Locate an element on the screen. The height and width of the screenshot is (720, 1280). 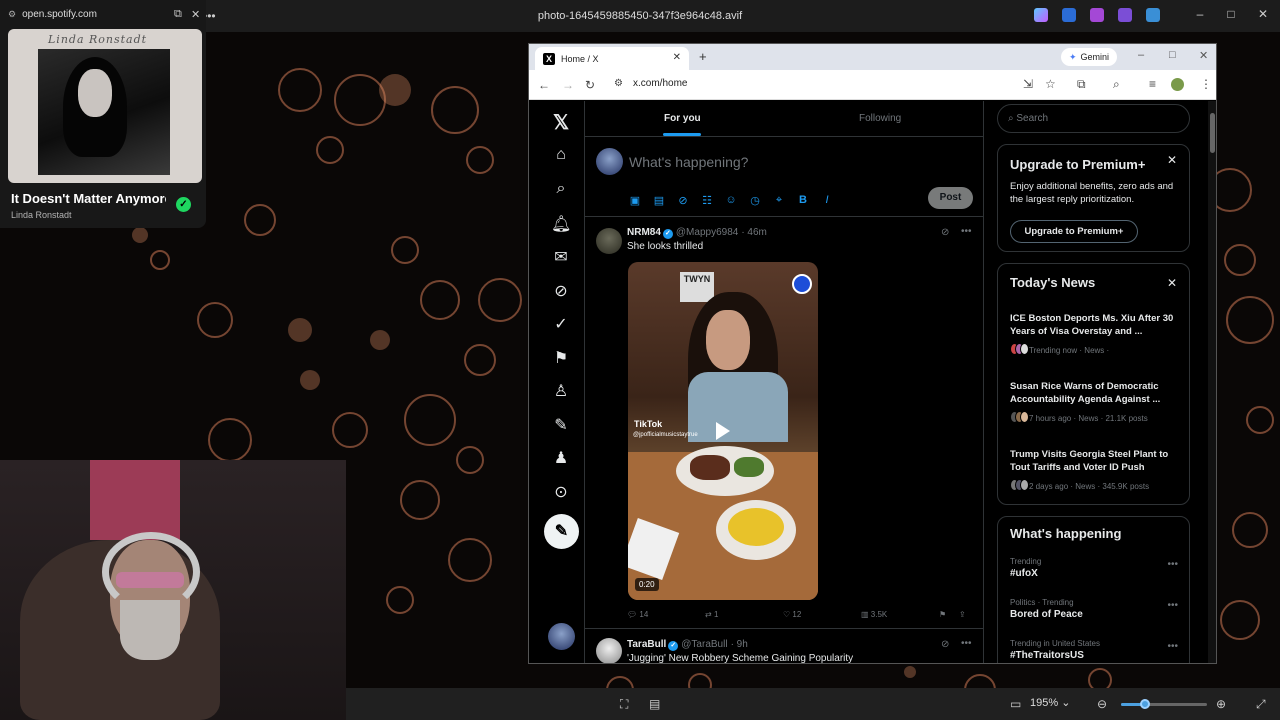
trend-item: Politics · Trending Bored of Peace ••• is located at coordinates (1095, 609).